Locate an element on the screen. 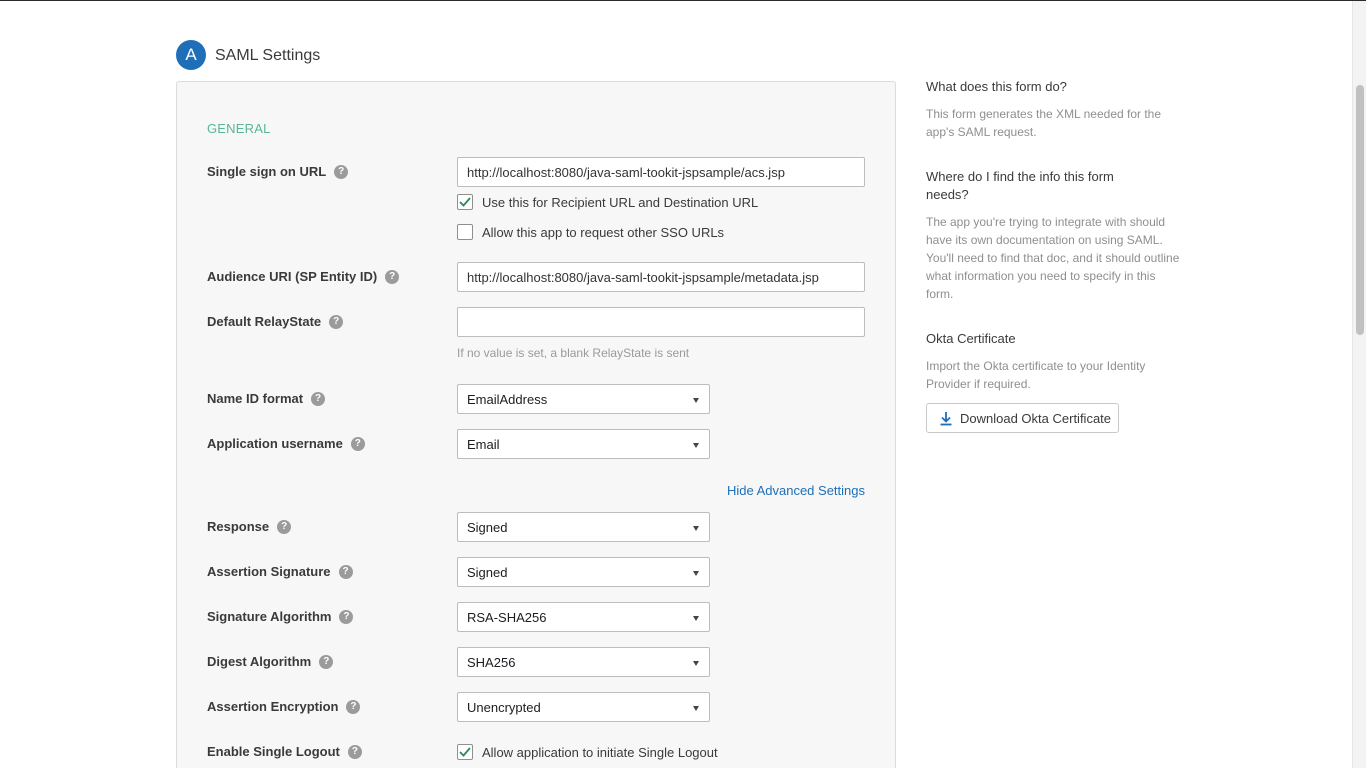  single-logout-checkbox is located at coordinates (465, 752).